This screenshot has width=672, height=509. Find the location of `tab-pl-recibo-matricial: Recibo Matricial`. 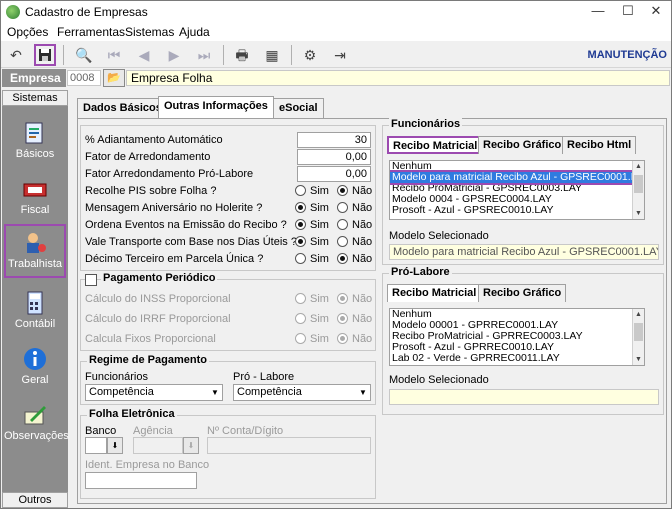

tab-pl-recibo-matricial: Recibo Matricial is located at coordinates (434, 293).